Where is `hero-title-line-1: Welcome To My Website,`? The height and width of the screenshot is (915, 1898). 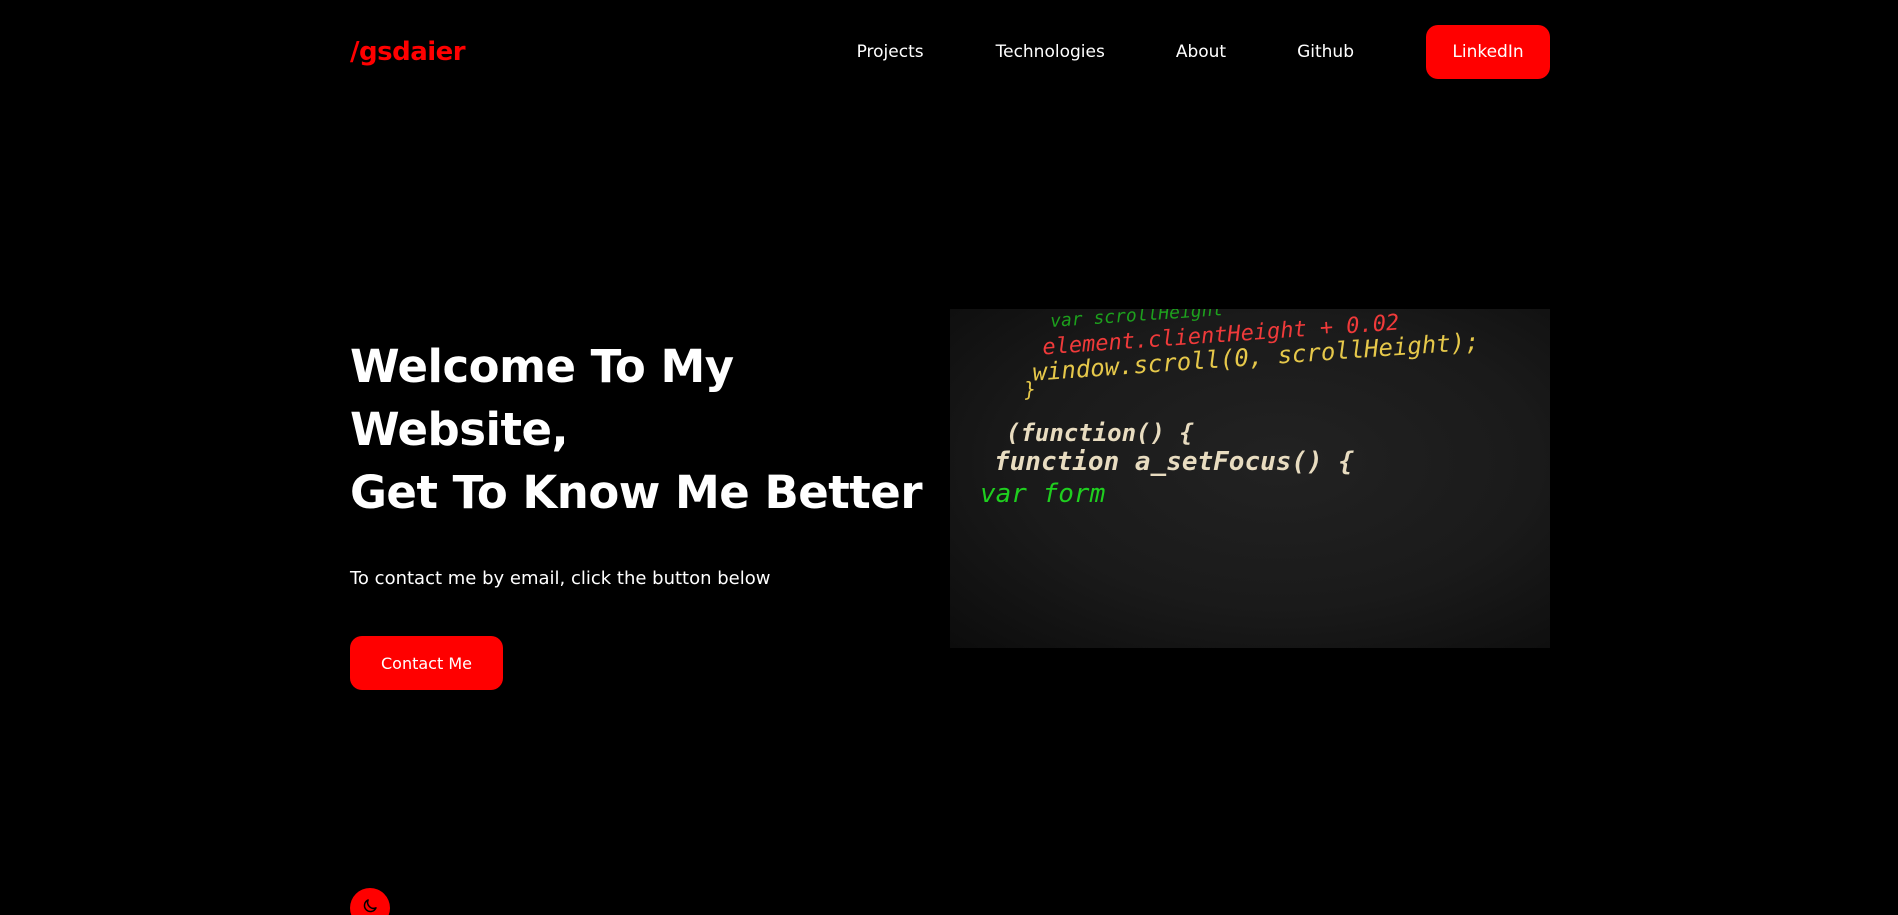 hero-title-line-1: Welcome To My Website, is located at coordinates (542, 398).